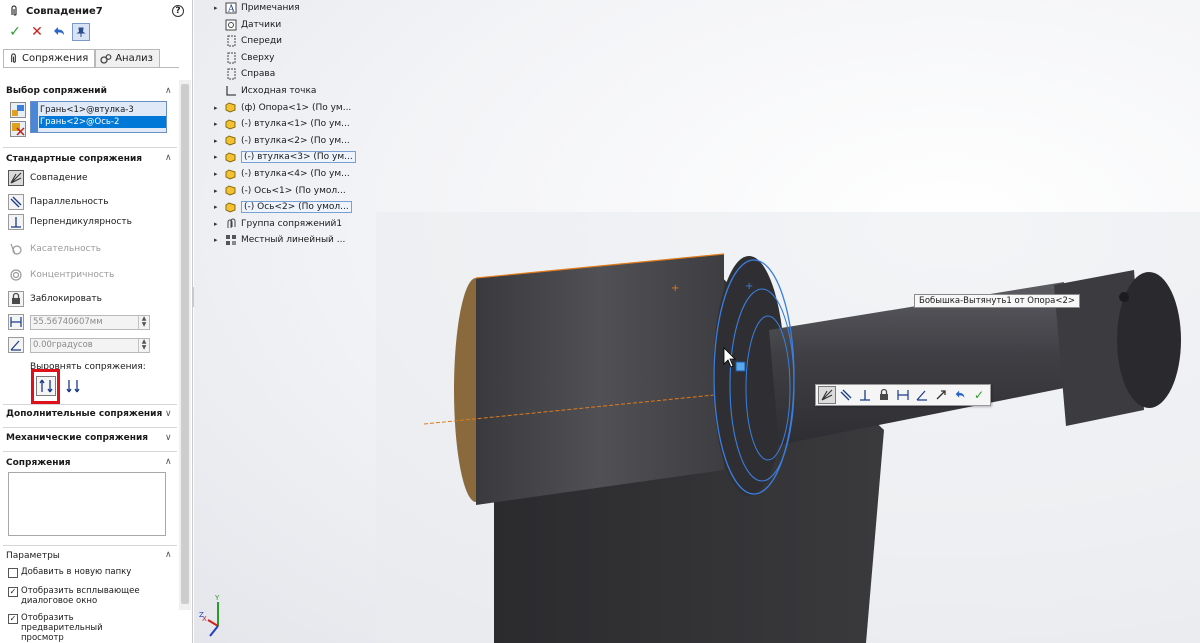 This screenshot has height=643, width=1200. What do you see at coordinates (265, 91) in the screenshot?
I see `tree-item: Исходная точка` at bounding box center [265, 91].